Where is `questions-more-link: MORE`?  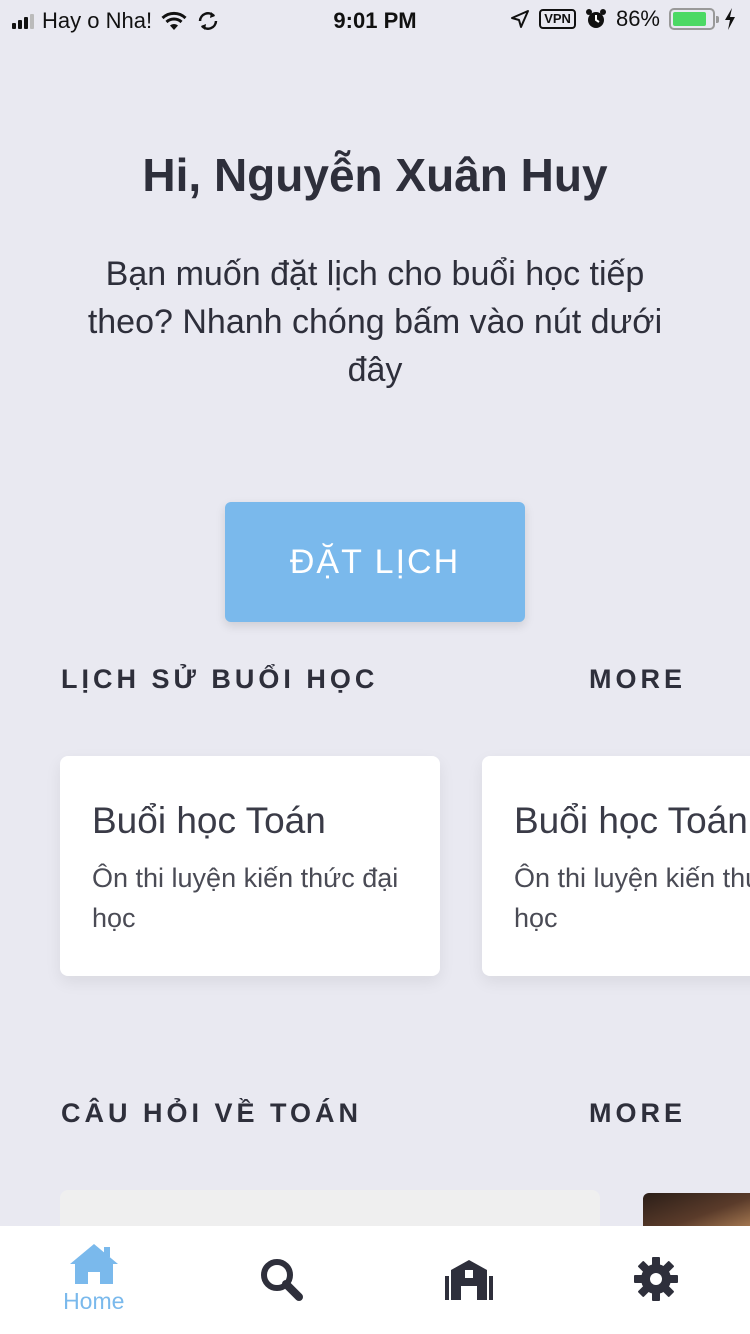 questions-more-link: MORE is located at coordinates (637, 1113).